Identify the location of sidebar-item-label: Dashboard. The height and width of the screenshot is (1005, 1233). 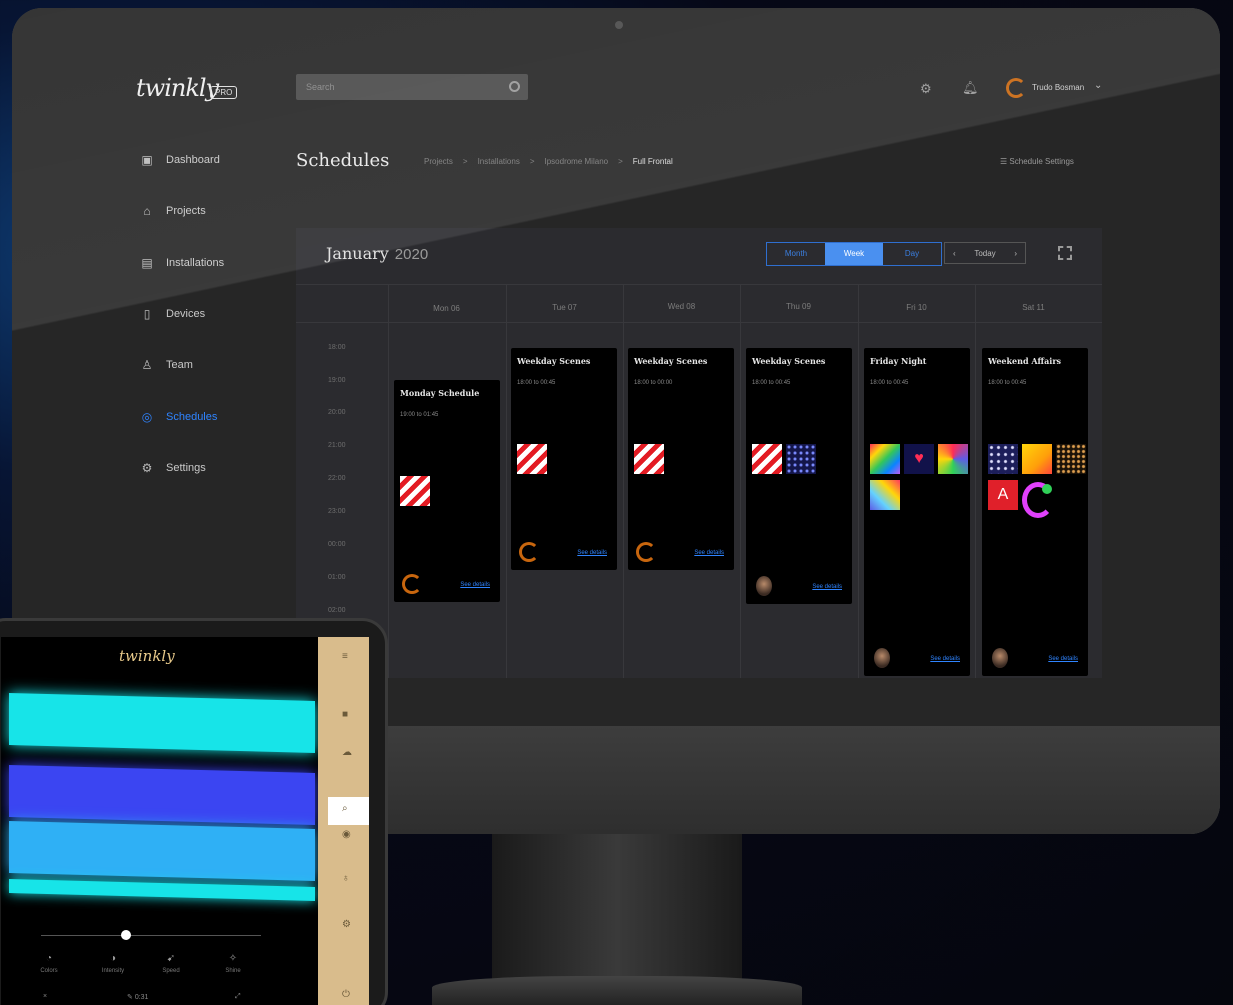
(193, 160).